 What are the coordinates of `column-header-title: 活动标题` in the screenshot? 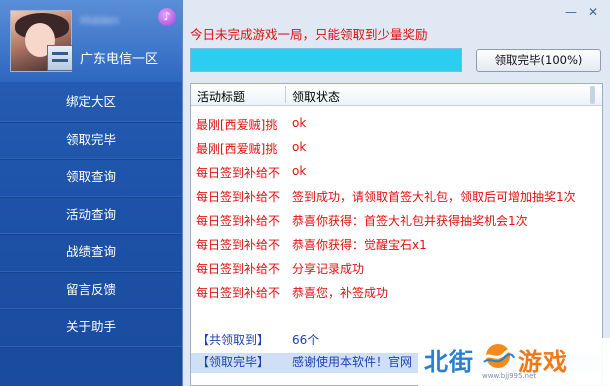 It's located at (221, 96).